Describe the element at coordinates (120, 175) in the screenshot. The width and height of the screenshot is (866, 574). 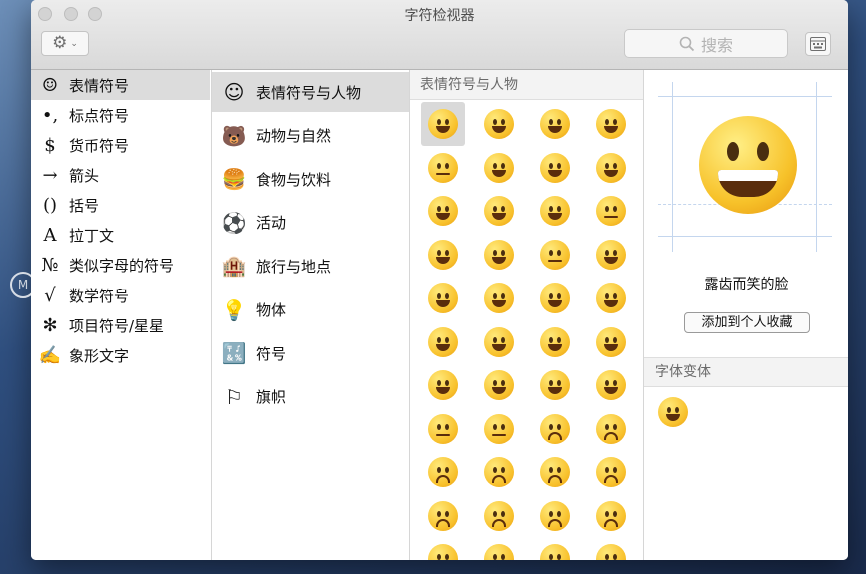
I see `category-item: → 箭头` at that location.